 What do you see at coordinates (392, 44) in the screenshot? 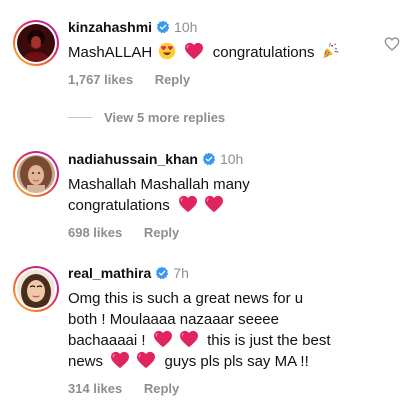
I see `like-heart-outline-icon` at bounding box center [392, 44].